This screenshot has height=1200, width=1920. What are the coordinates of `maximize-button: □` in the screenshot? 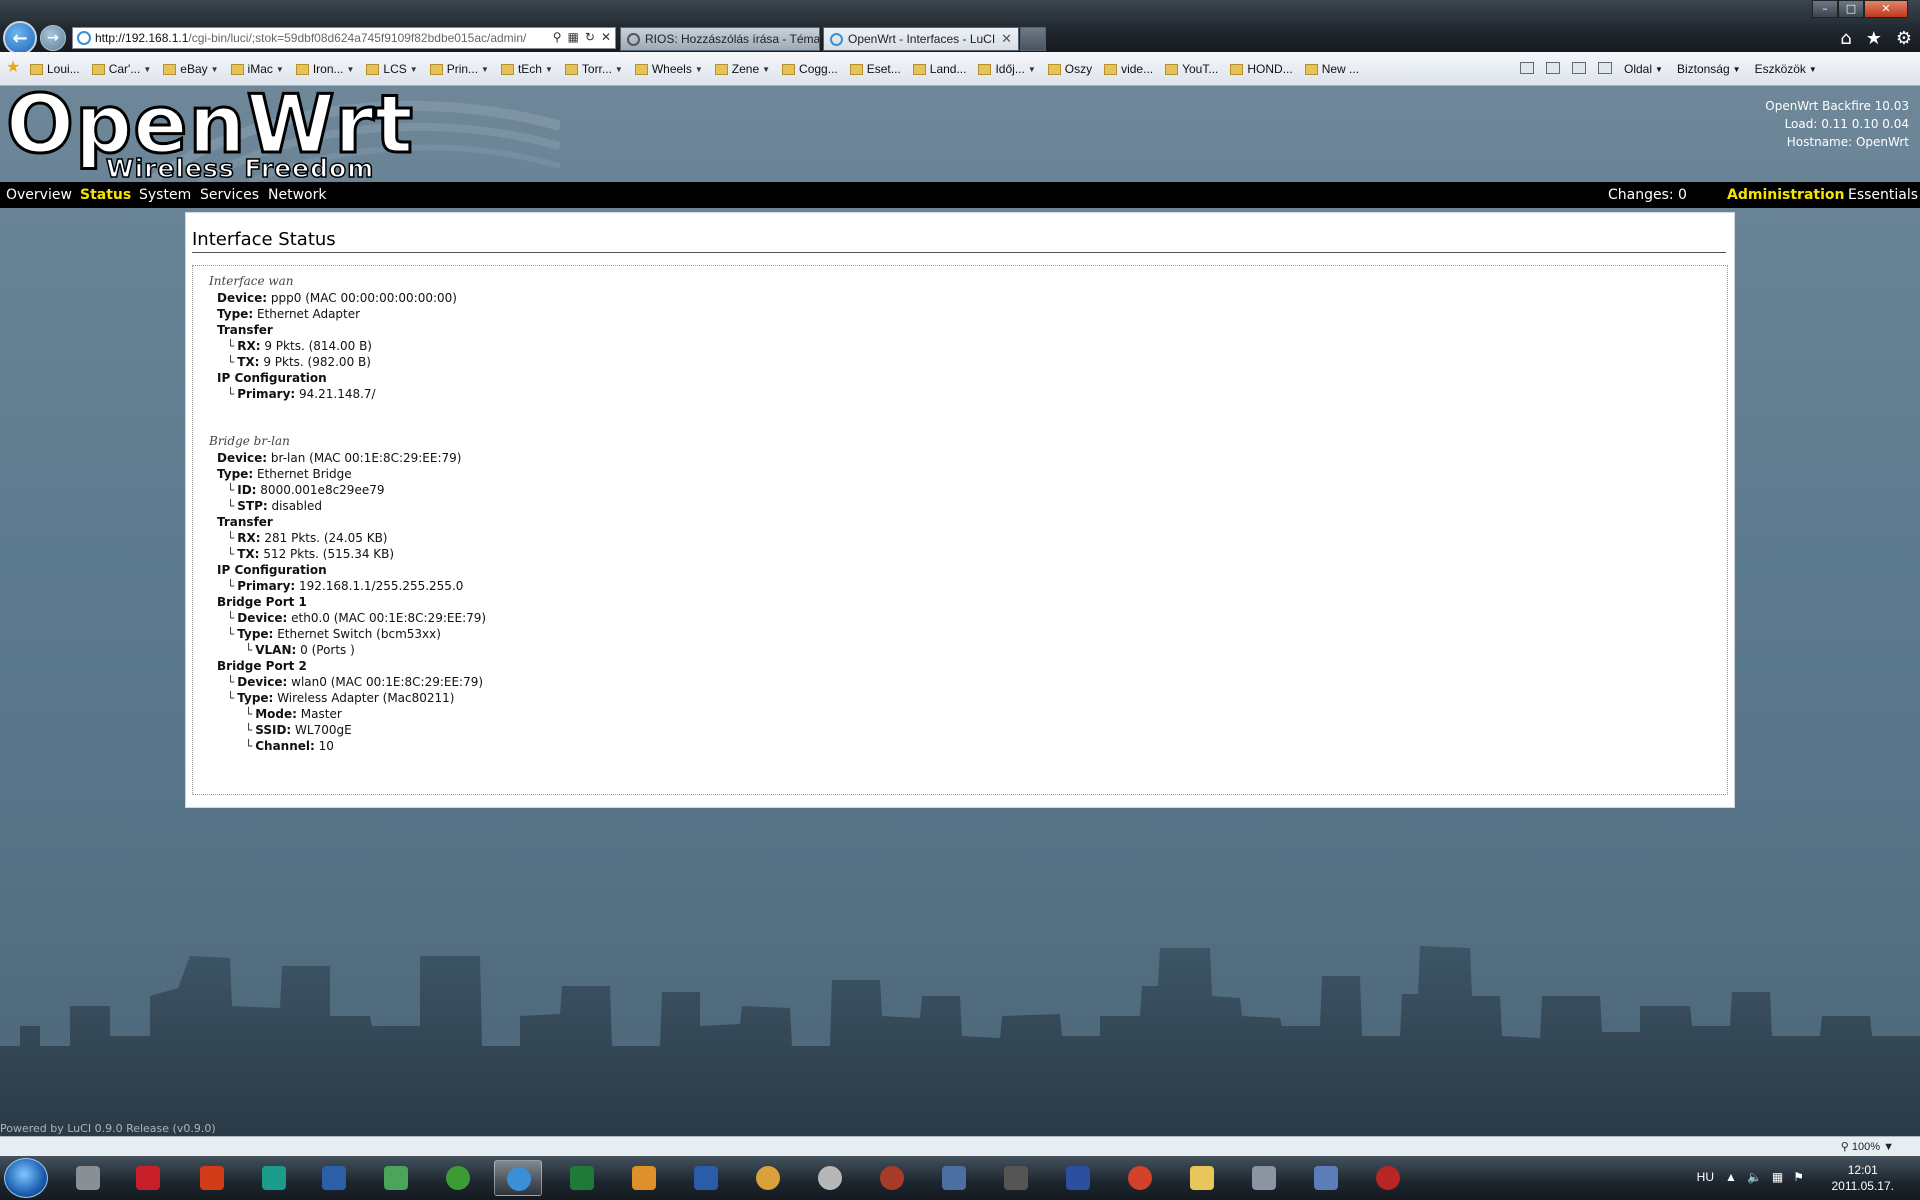 It's located at (1851, 9).